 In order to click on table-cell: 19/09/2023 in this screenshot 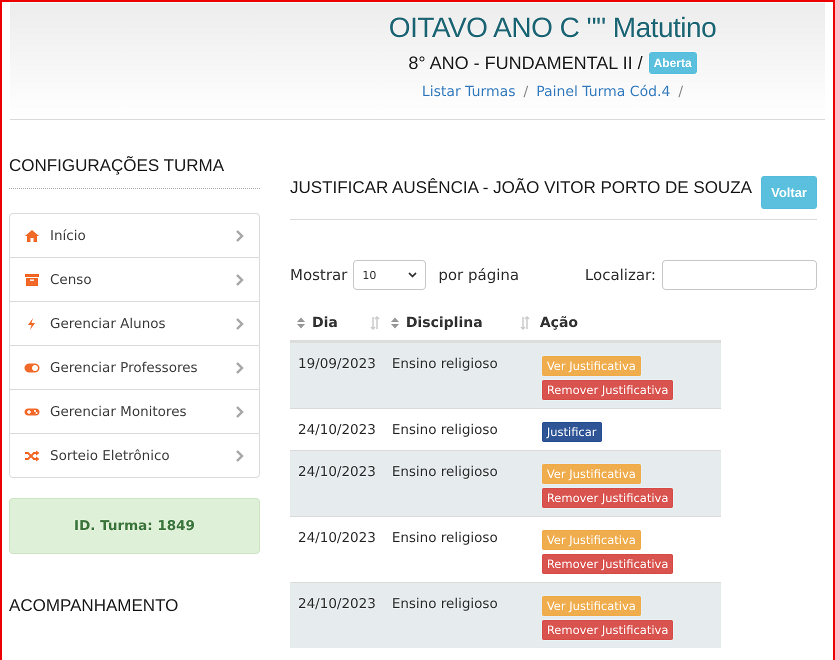, I will do `click(337, 375)`.